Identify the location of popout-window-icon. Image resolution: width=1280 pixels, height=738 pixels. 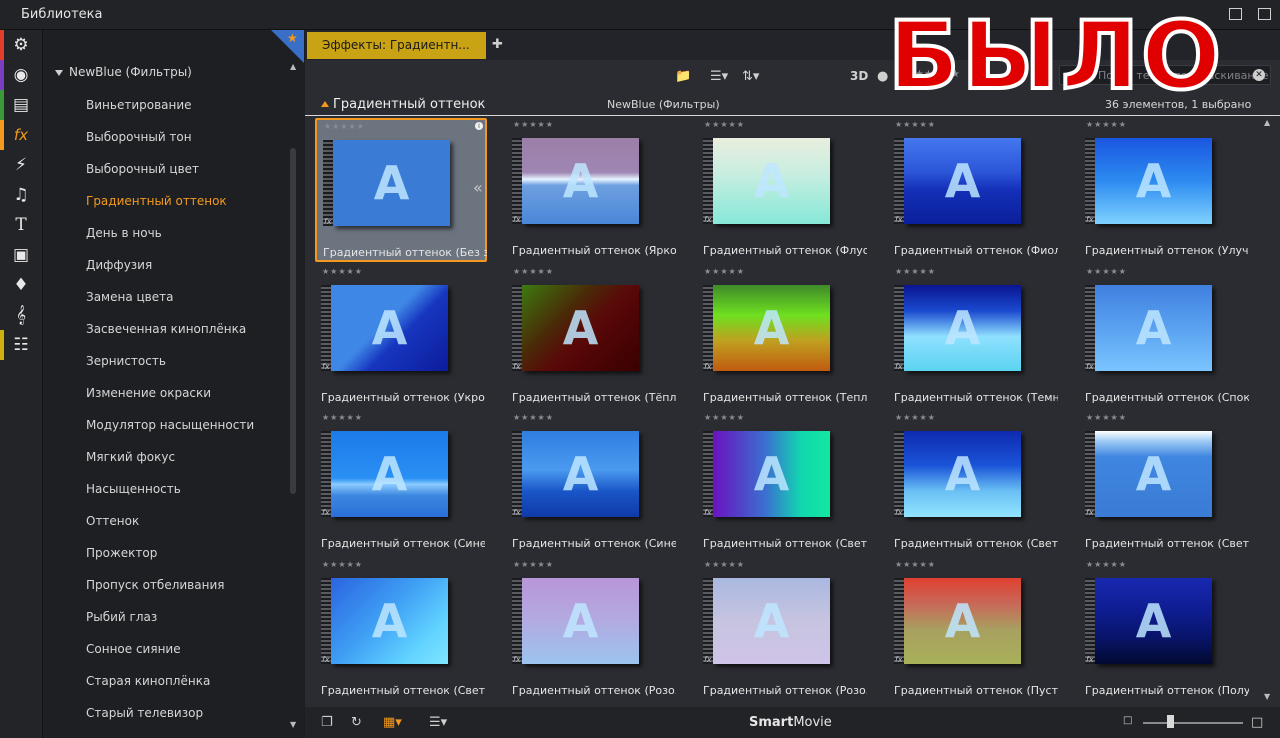
(1264, 14).